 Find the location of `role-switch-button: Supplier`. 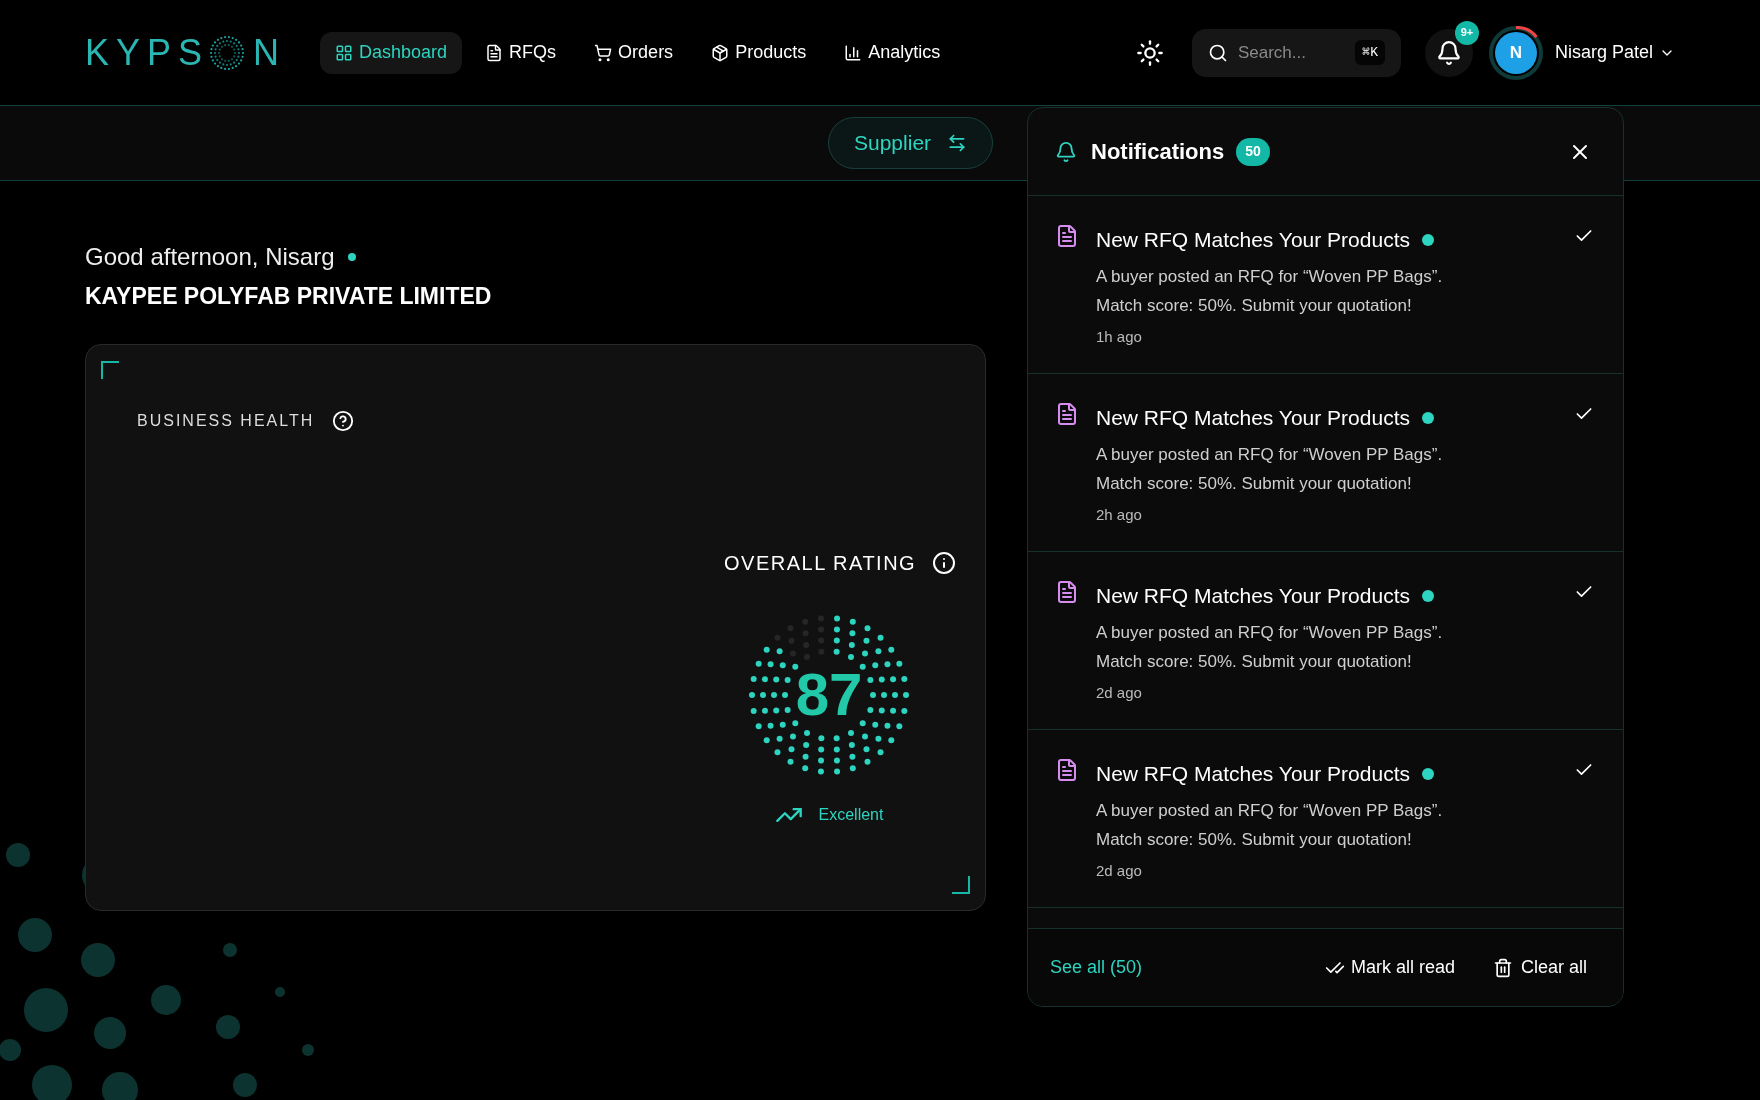

role-switch-button: Supplier is located at coordinates (911, 143).